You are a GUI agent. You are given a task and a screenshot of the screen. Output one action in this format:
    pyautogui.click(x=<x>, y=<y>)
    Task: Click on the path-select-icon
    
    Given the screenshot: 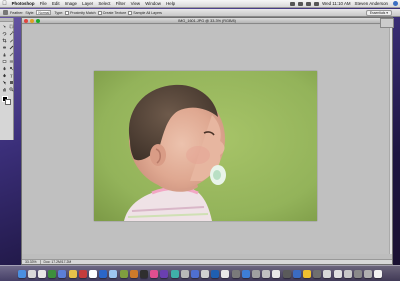 What is the action you would take?
    pyautogui.click(x=4, y=82)
    